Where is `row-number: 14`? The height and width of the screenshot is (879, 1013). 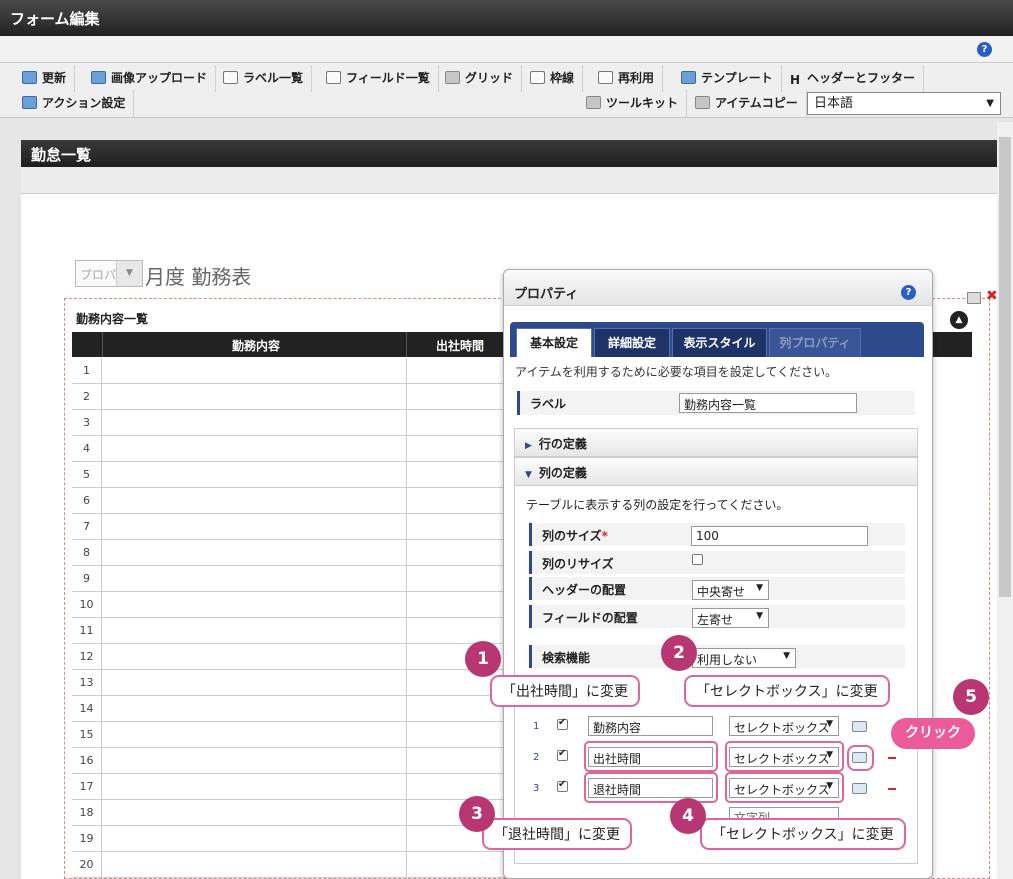 row-number: 14 is located at coordinates (87, 709).